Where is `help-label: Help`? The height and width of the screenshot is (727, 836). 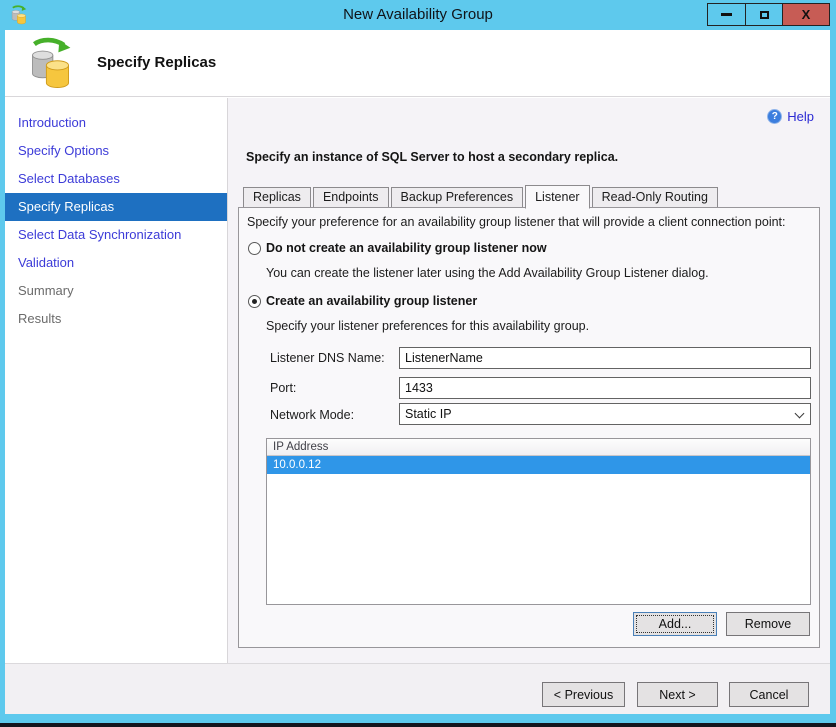 help-label: Help is located at coordinates (800, 116).